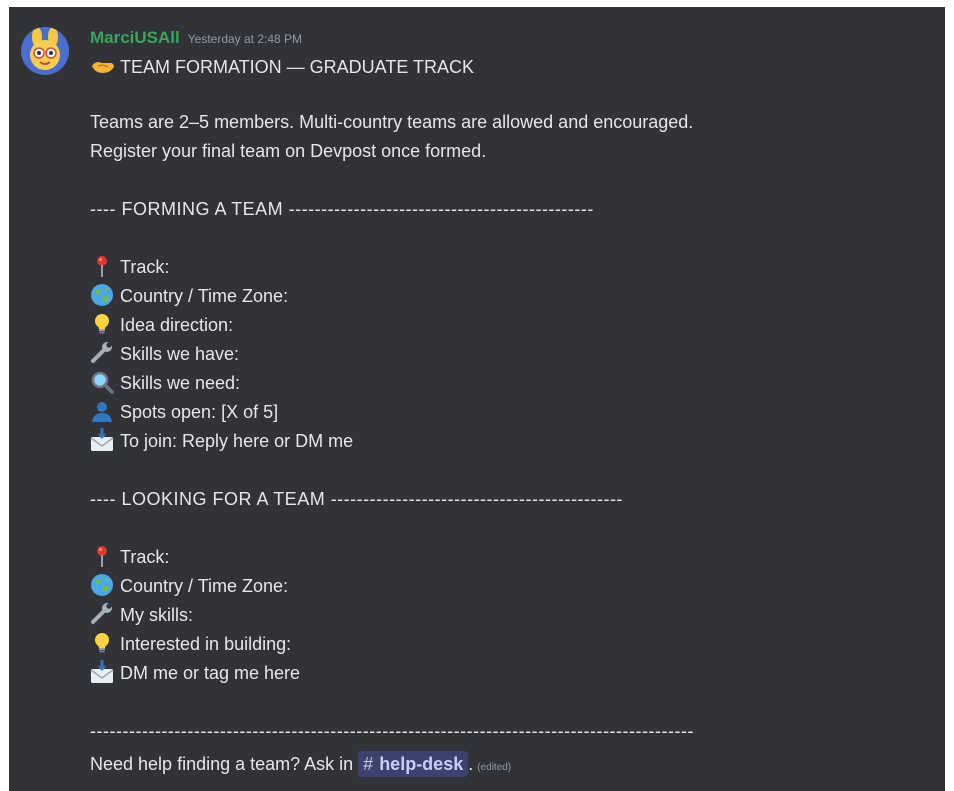 This screenshot has width=954, height=791. What do you see at coordinates (510, 383) in the screenshot?
I see `list-item: Skills we need:` at bounding box center [510, 383].